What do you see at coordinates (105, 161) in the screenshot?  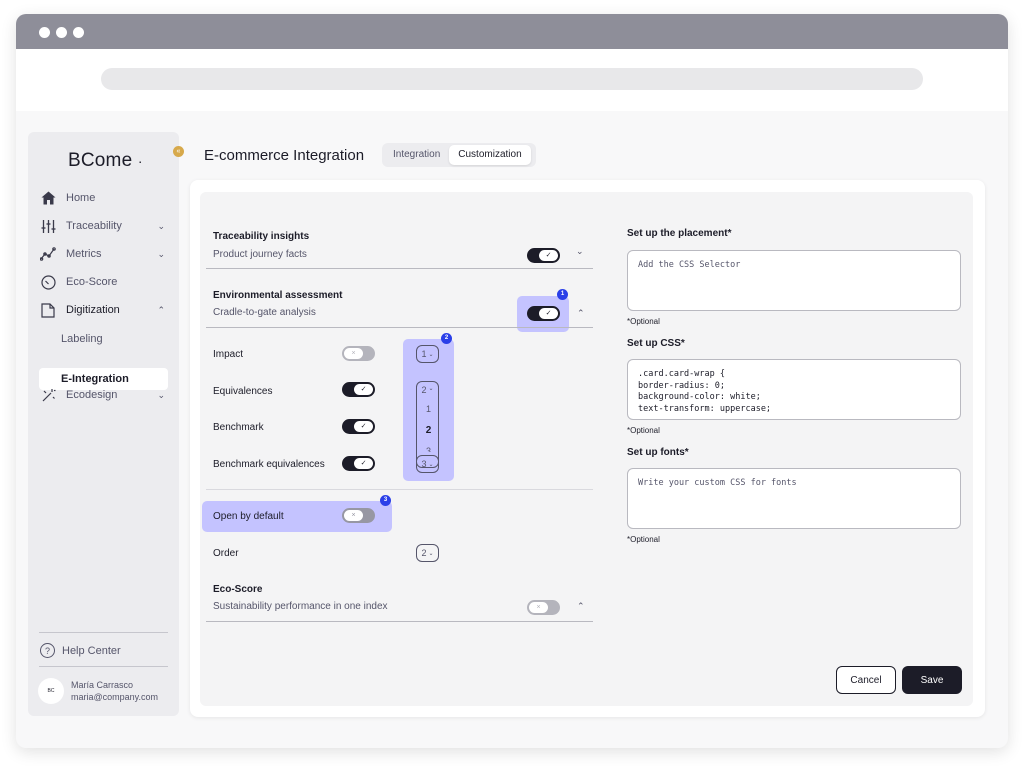 I see `logo: BCome ·` at bounding box center [105, 161].